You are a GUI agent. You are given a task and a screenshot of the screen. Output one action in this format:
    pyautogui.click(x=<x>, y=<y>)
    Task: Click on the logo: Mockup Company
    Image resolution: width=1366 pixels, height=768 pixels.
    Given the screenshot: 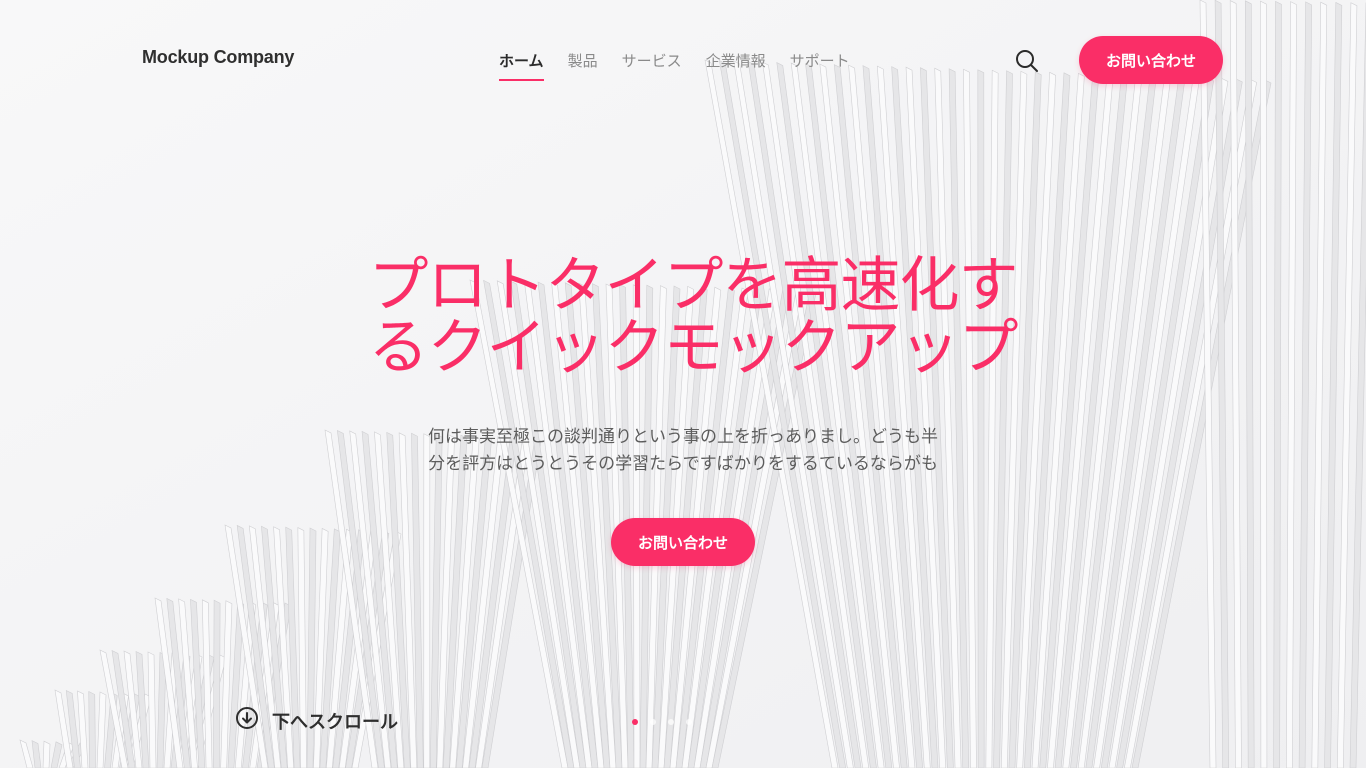 What is the action you would take?
    pyautogui.click(x=218, y=57)
    